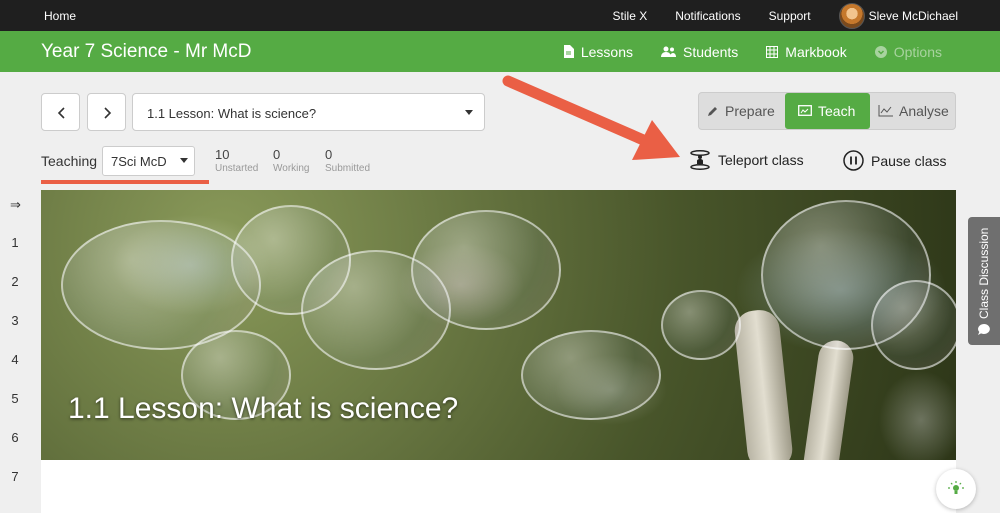 Image resolution: width=1000 pixels, height=513 pixels. I want to click on gutter-line-number: 1, so click(15, 242).